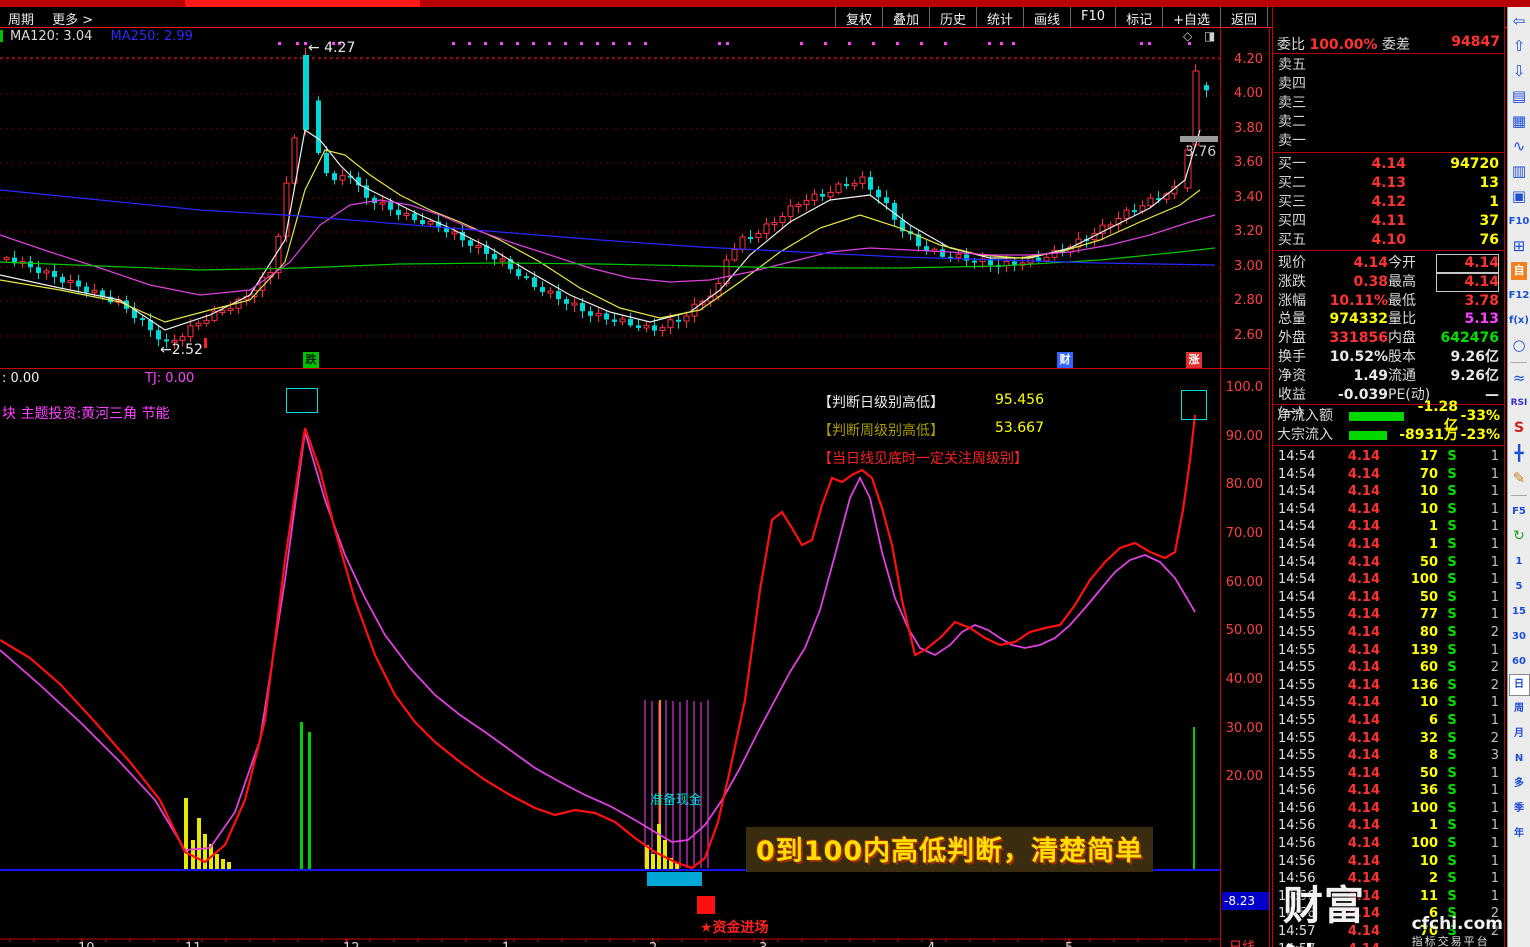 This screenshot has height=947, width=1530. I want to click on indicator-value-tj: TJ: 0.00, so click(170, 378).